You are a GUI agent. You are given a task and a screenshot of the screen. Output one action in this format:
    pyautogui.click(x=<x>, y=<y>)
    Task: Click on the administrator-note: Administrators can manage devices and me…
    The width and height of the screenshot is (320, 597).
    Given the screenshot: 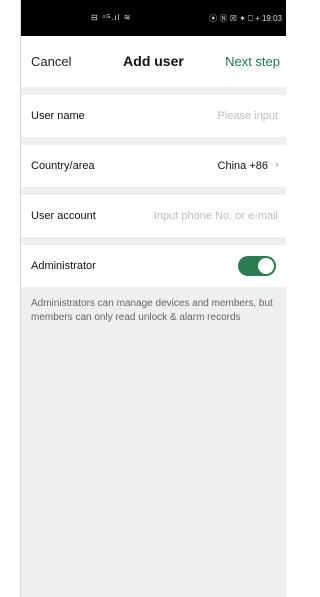 What is the action you would take?
    pyautogui.click(x=152, y=310)
    